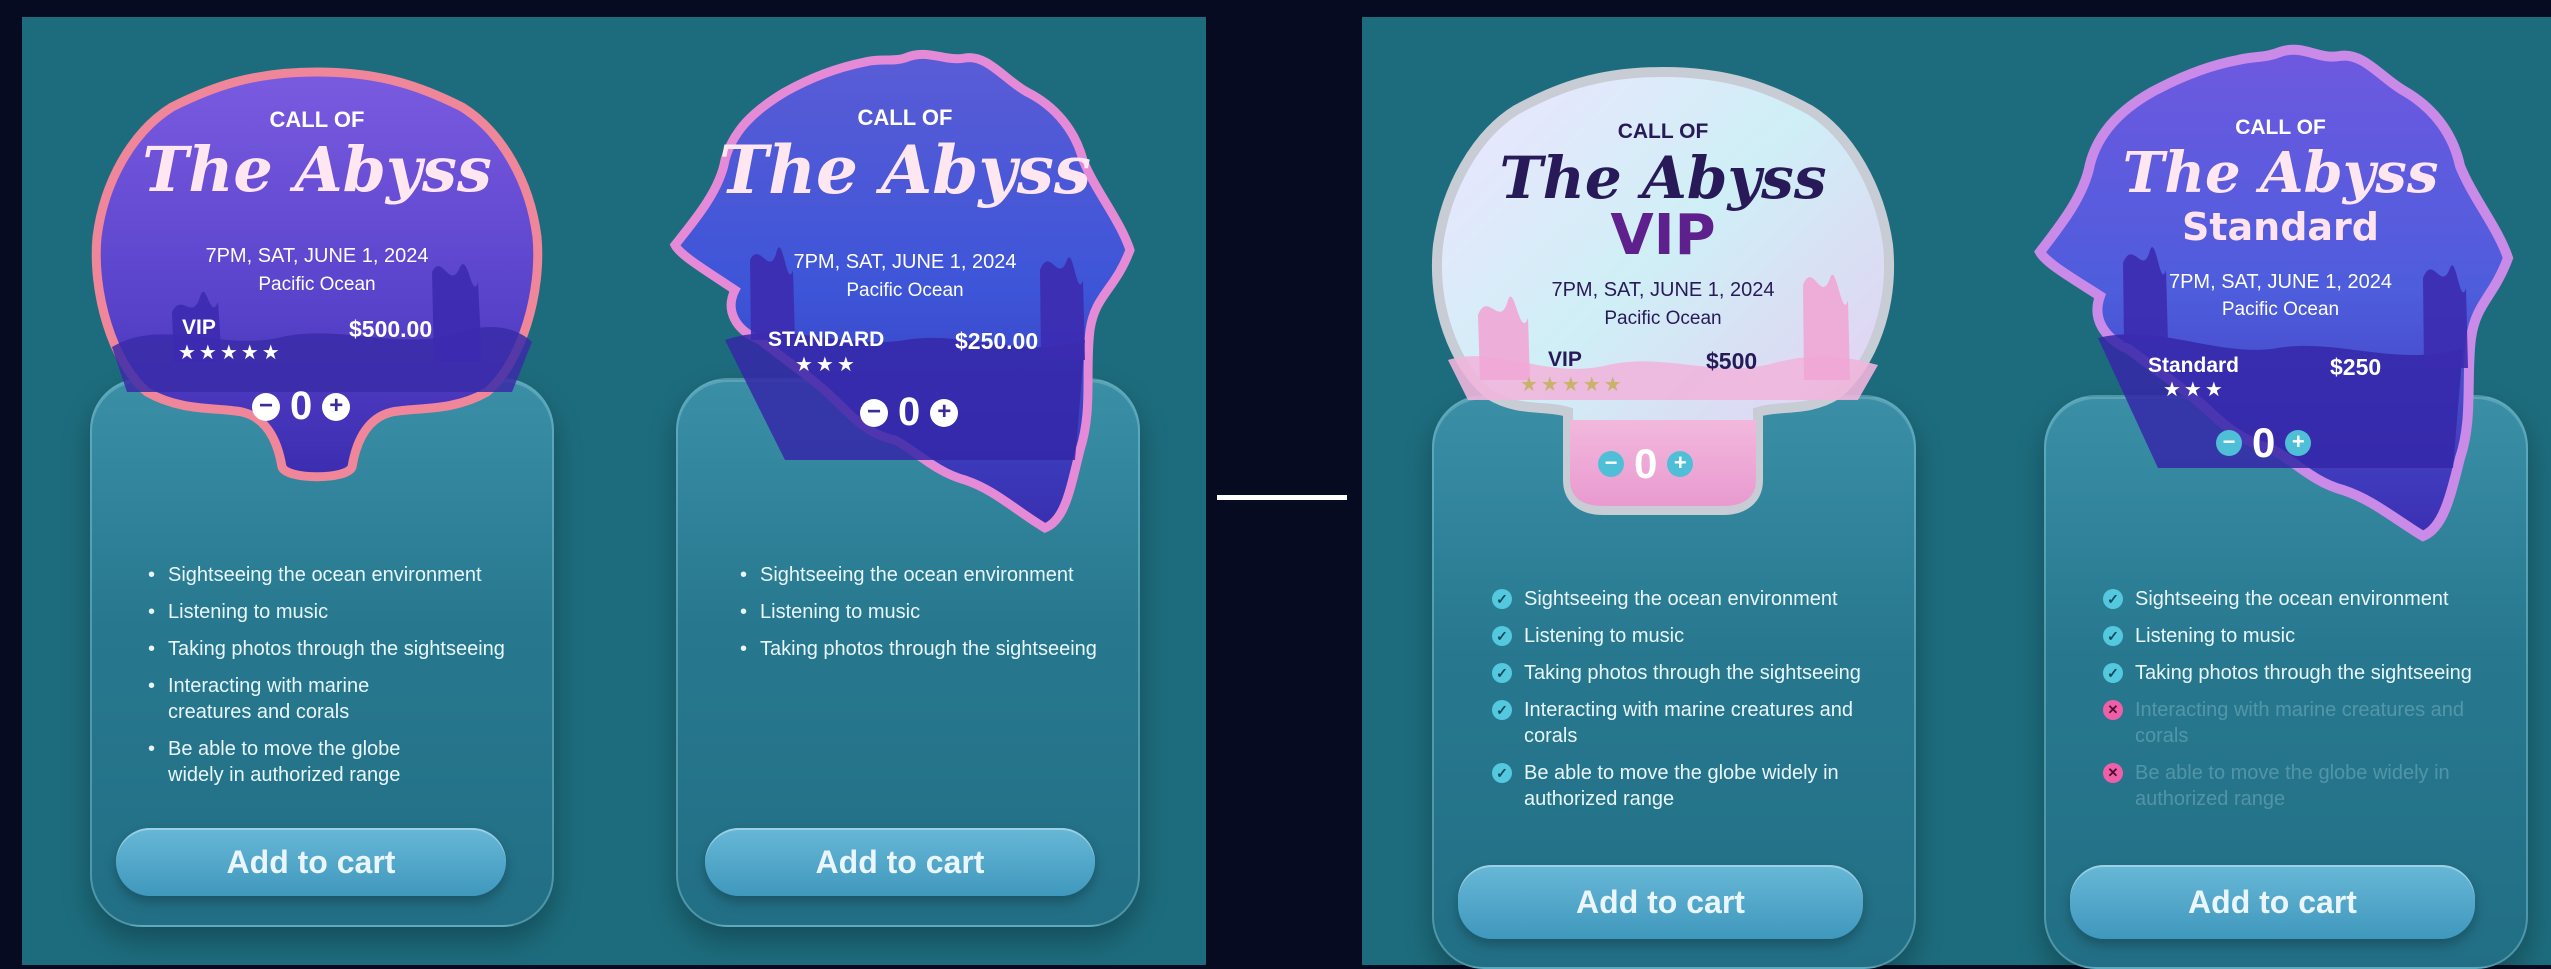  I want to click on ticket-price: $500, so click(1732, 361).